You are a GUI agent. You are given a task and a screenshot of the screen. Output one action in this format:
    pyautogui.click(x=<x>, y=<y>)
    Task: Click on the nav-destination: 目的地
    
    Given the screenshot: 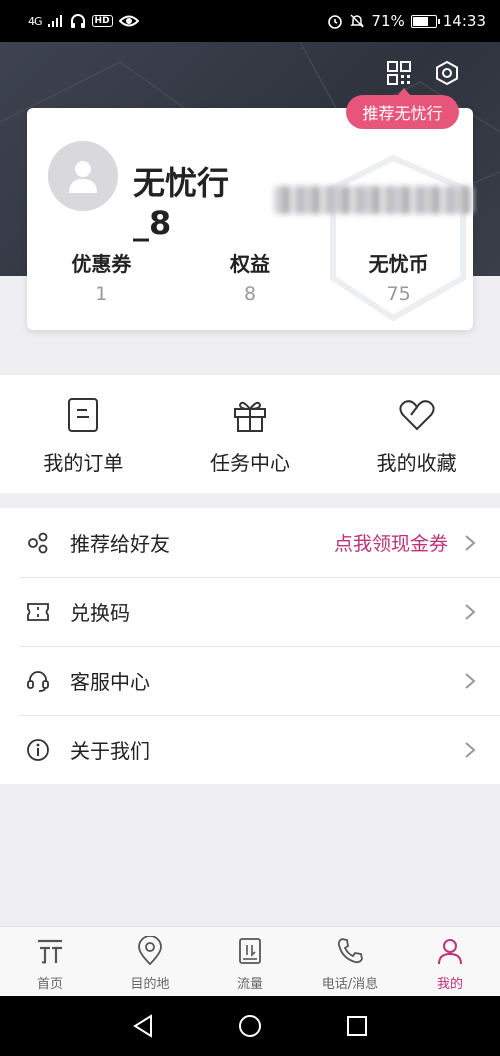 What is the action you would take?
    pyautogui.click(x=150, y=961)
    